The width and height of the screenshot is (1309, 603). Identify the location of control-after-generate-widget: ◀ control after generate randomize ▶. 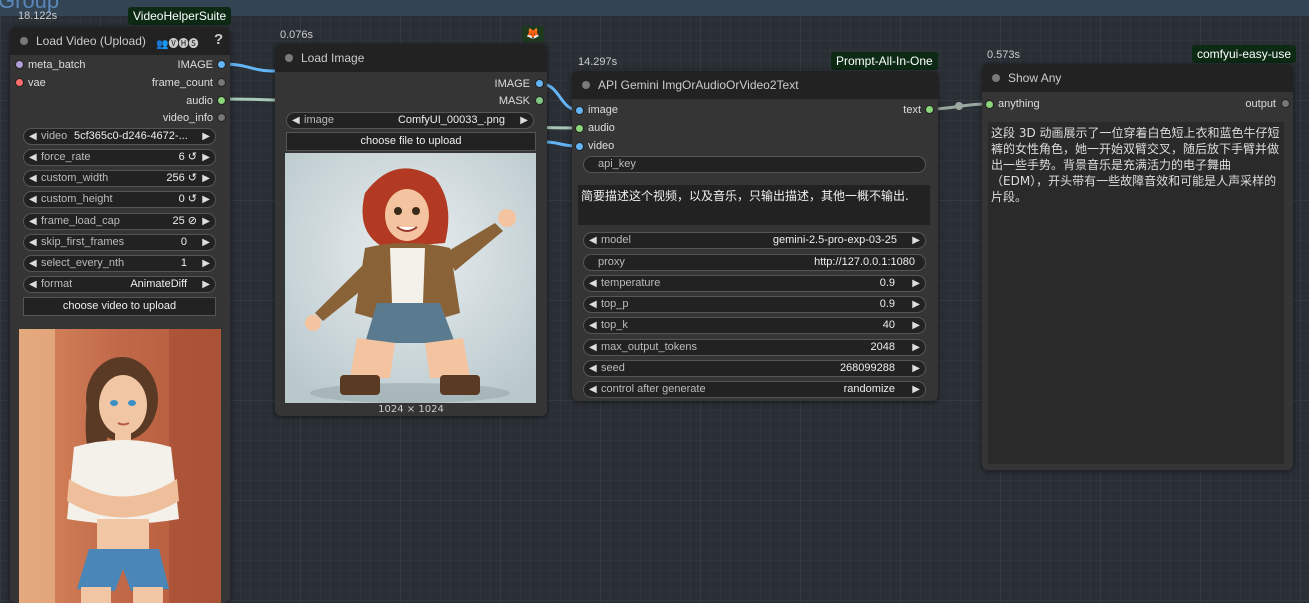
(754, 389).